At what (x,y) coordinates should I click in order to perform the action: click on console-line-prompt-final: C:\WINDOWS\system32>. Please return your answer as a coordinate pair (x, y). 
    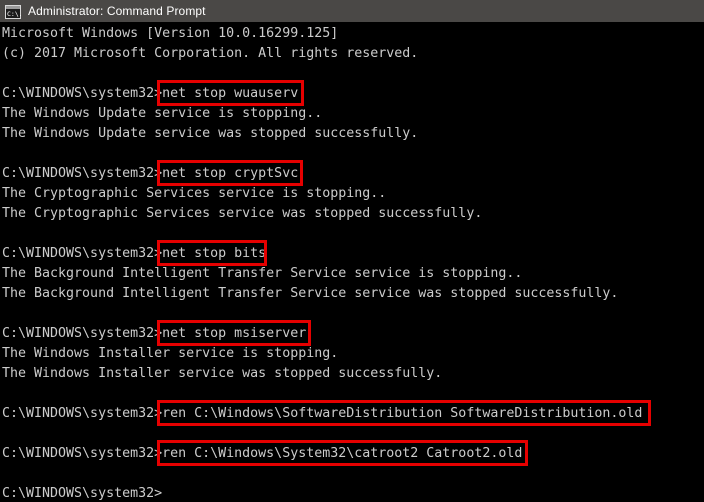
    Looking at the image, I should click on (82, 493).